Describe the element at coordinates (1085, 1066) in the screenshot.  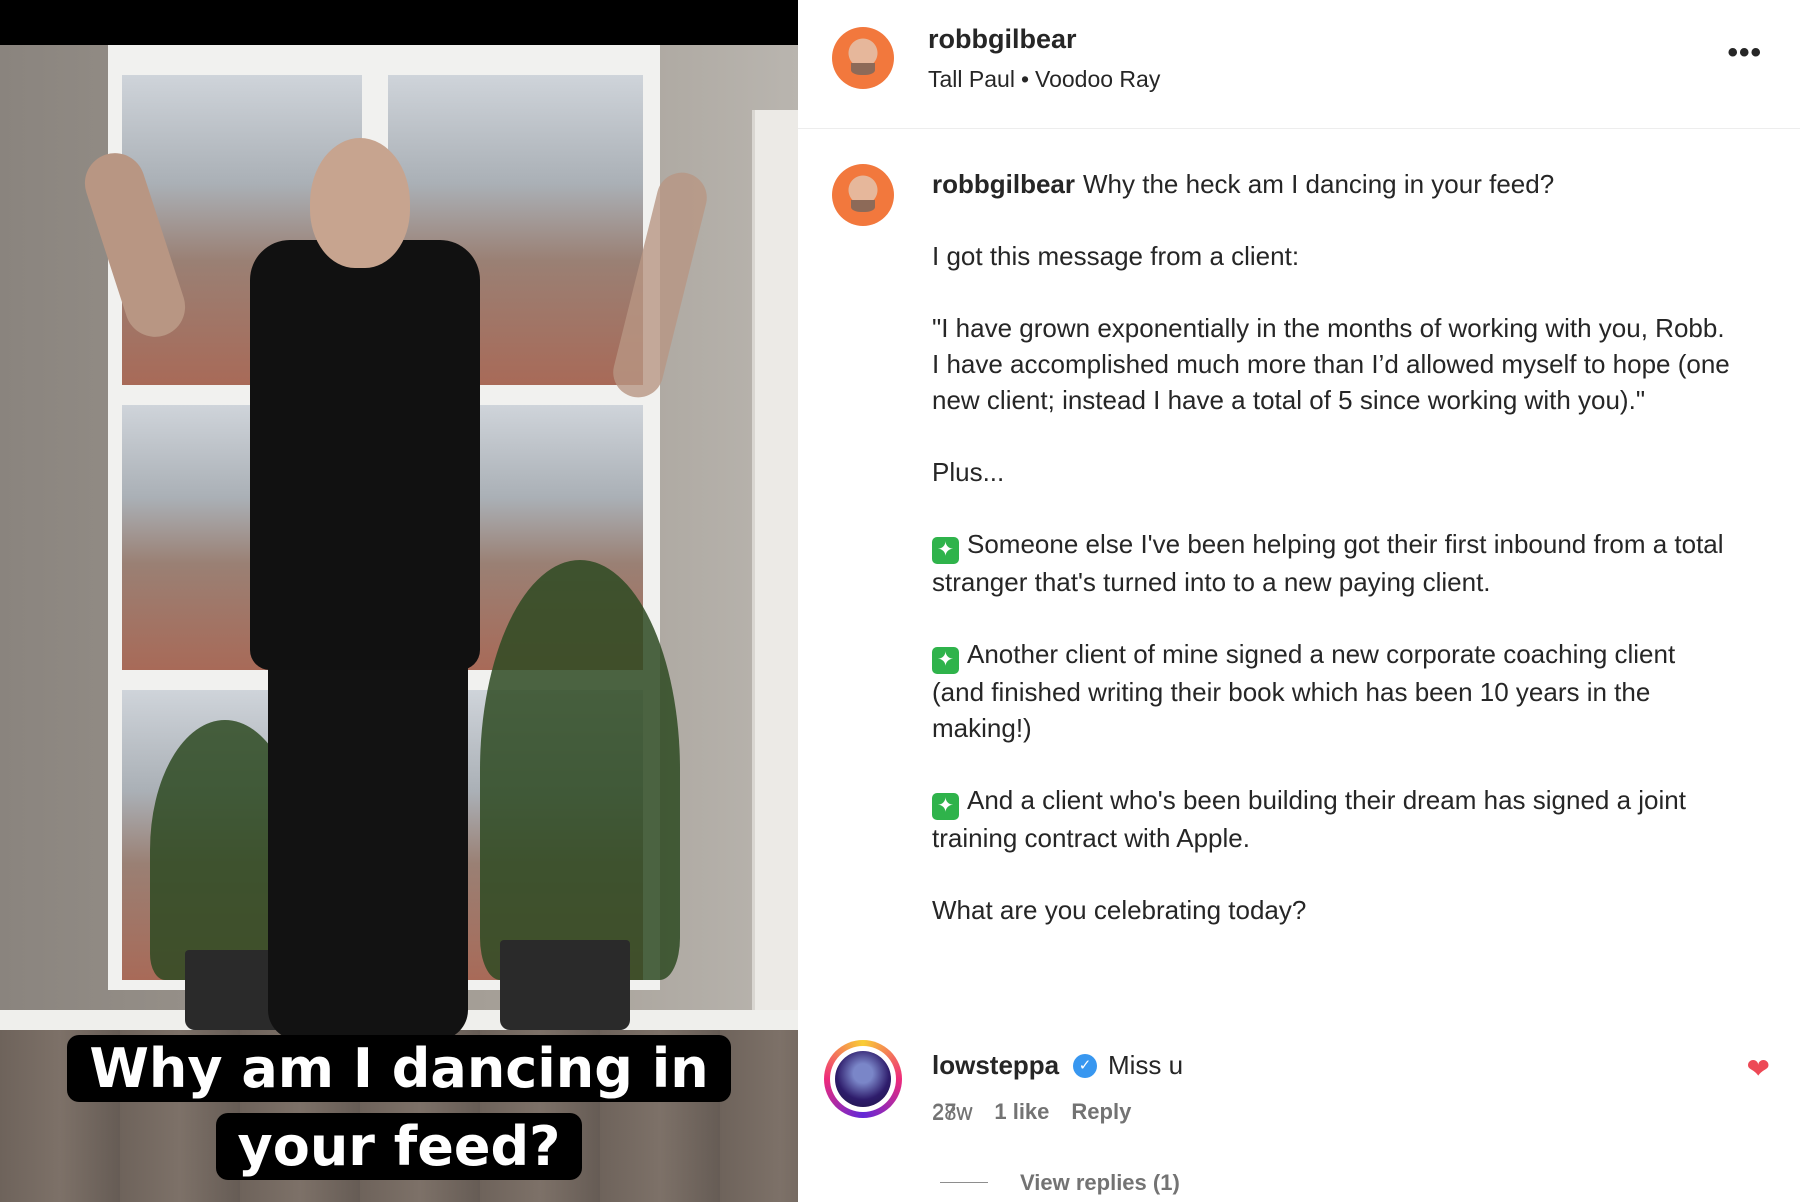
I see `verified-badge-icon: ✓` at that location.